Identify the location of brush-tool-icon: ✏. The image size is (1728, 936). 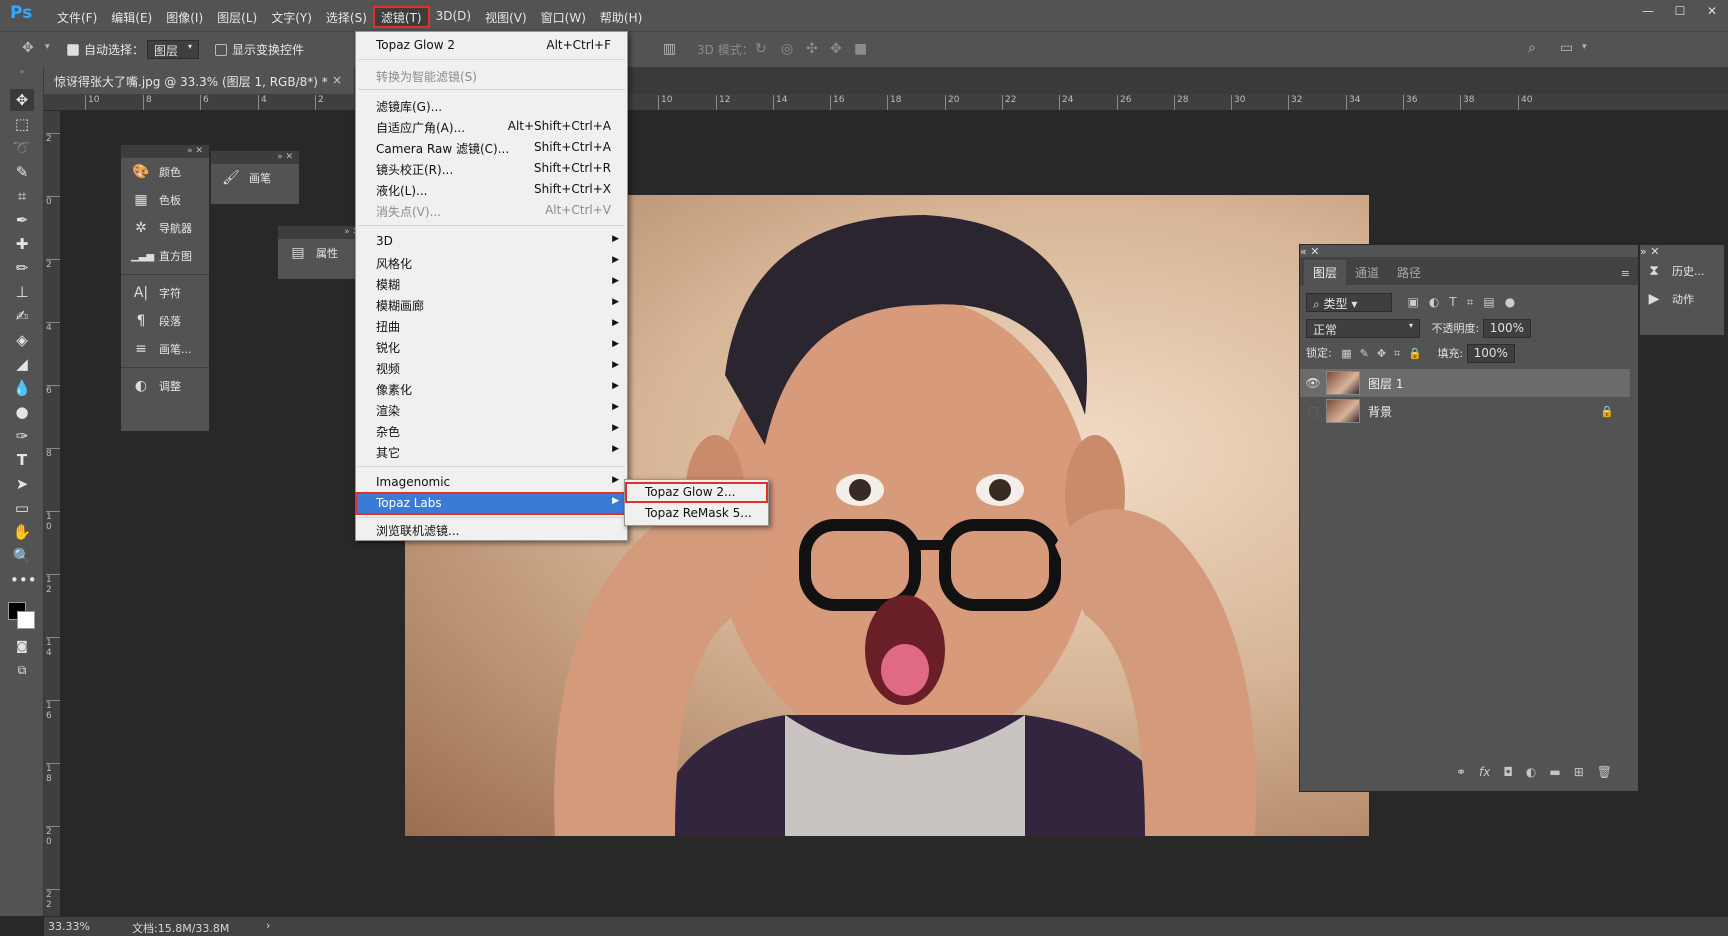
(22, 268).